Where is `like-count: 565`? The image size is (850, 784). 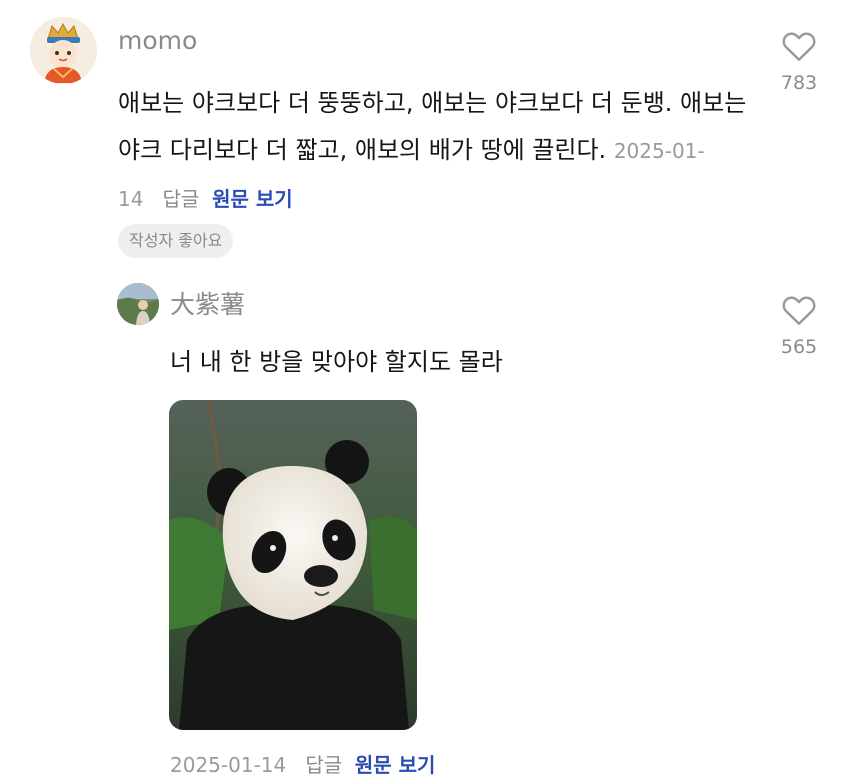 like-count: 565 is located at coordinates (799, 347).